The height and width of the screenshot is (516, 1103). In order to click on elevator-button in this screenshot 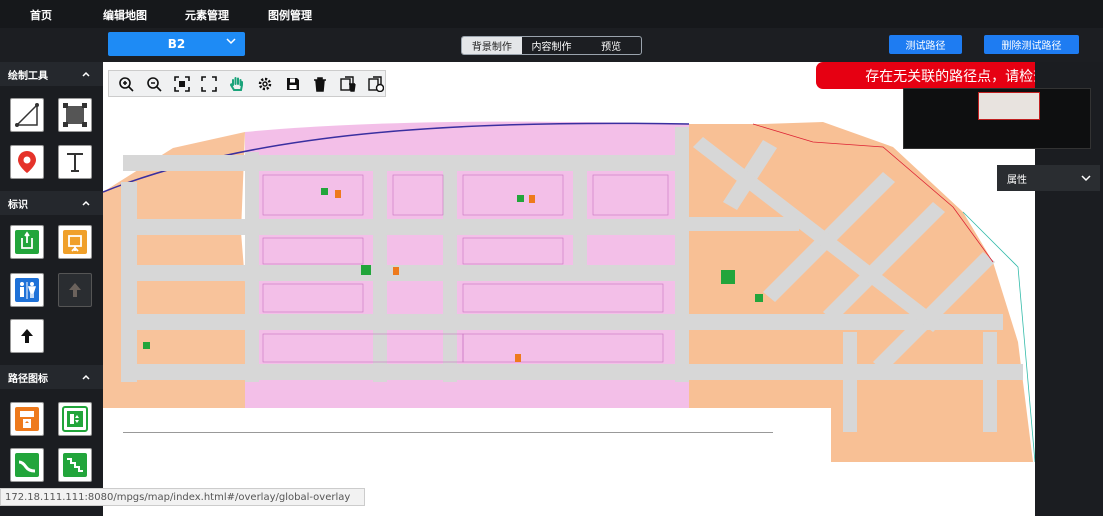, I will do `click(27, 419)`.